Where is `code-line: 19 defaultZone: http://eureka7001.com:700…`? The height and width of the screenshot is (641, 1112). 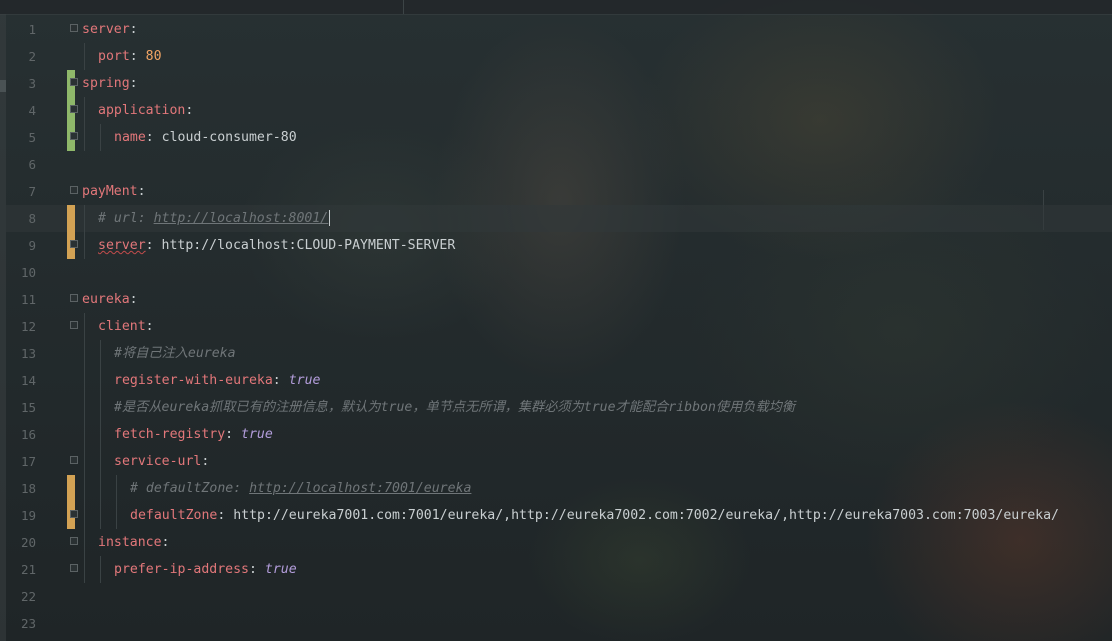
code-line: 19 defaultZone: http://eureka7001.com:700… is located at coordinates (556, 515).